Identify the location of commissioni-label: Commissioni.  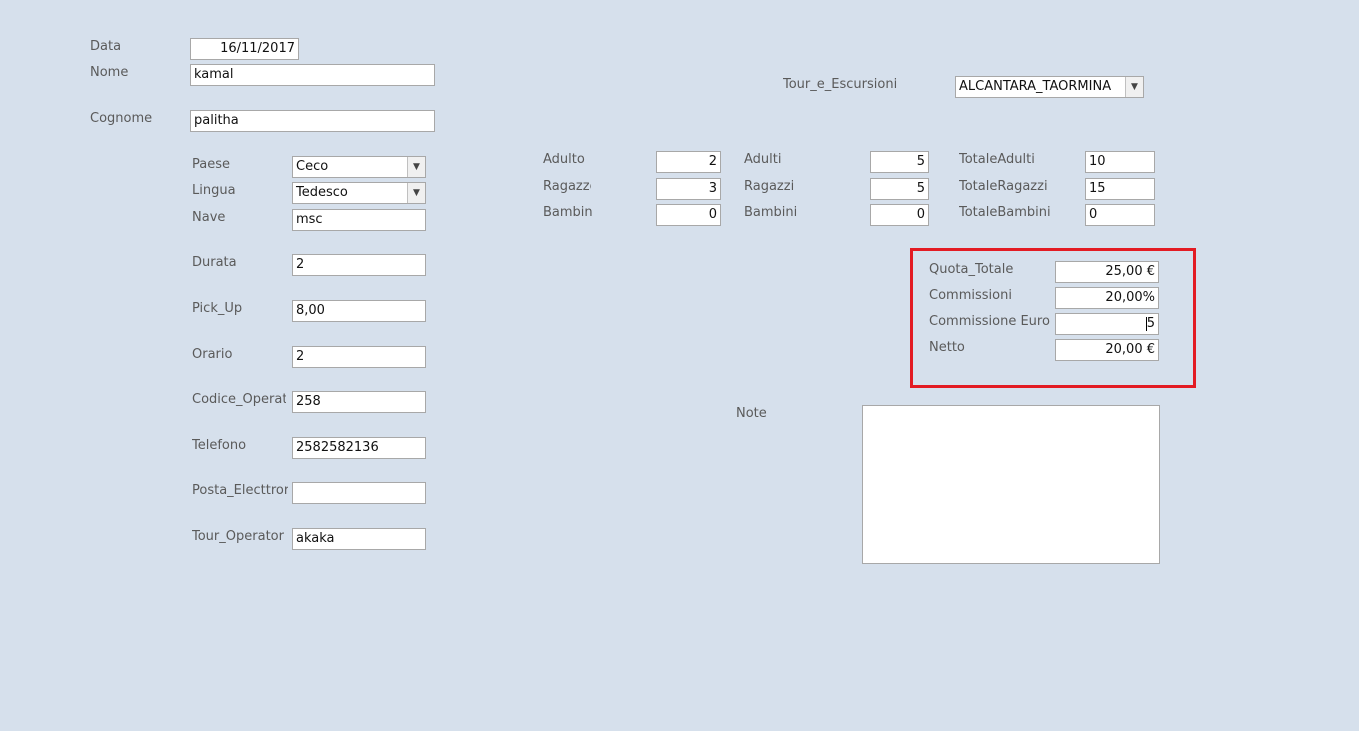
(970, 295).